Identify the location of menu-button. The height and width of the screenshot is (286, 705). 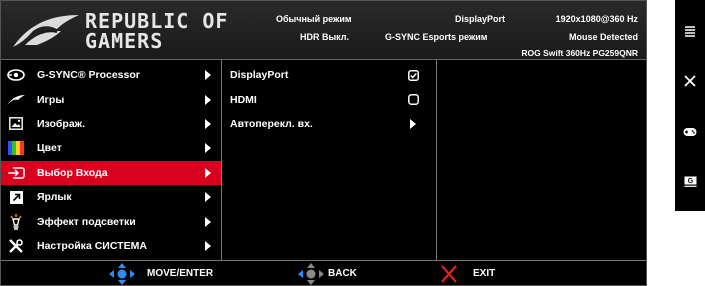
(690, 33).